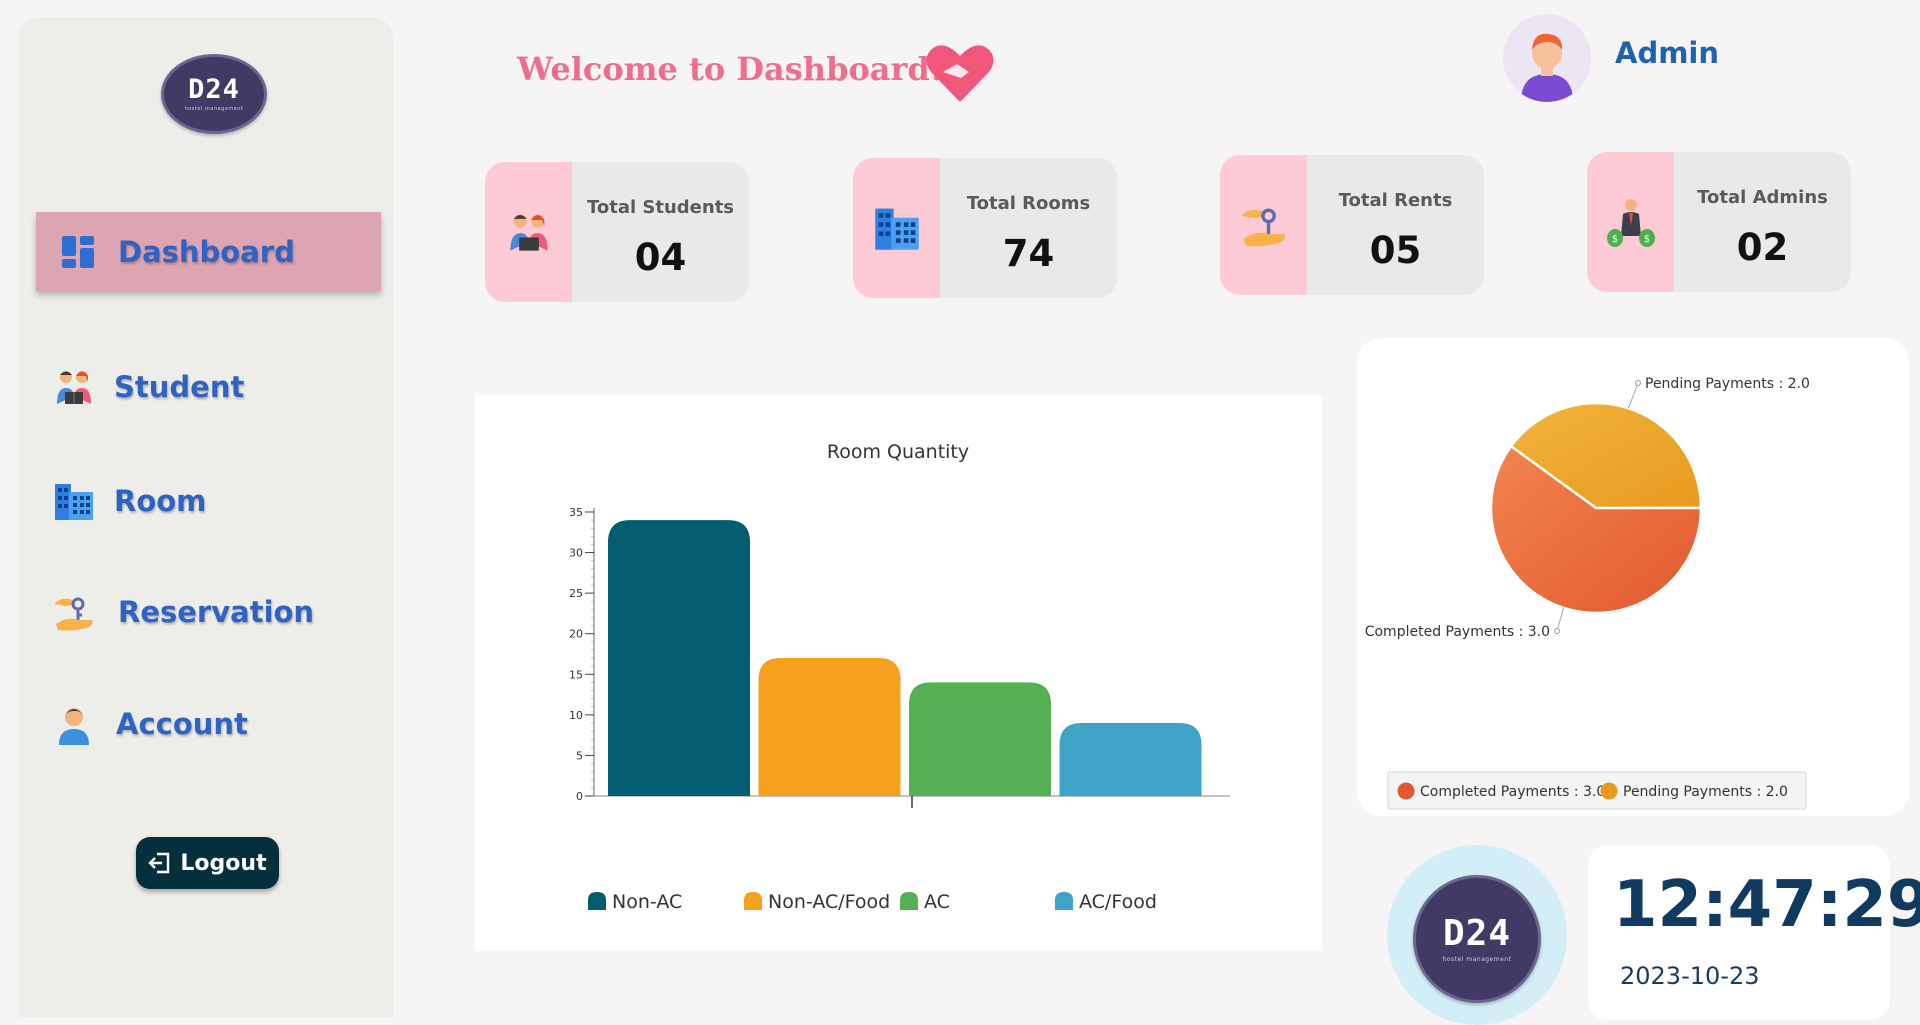 Image resolution: width=1920 pixels, height=1025 pixels. What do you see at coordinates (576, 593) in the screenshot?
I see `y-tick-label: 25` at bounding box center [576, 593].